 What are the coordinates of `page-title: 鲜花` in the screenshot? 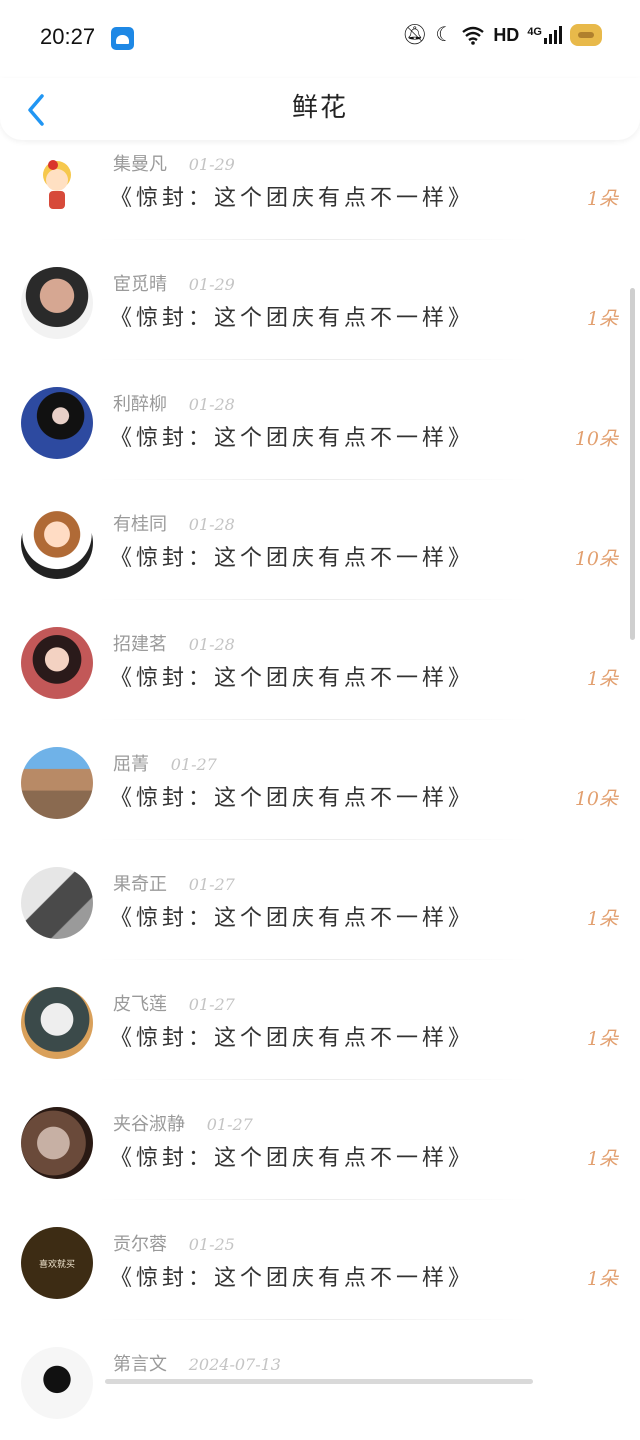 It's located at (319, 108).